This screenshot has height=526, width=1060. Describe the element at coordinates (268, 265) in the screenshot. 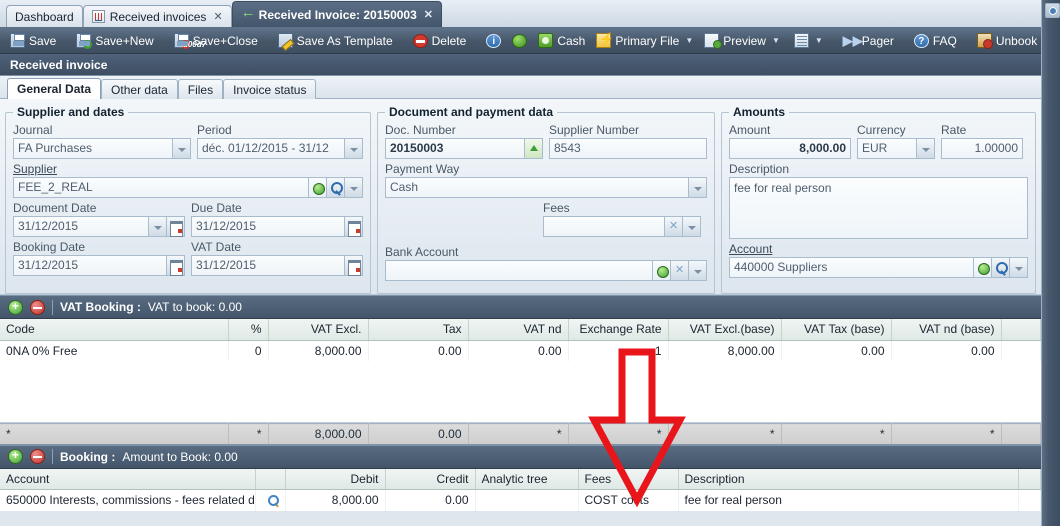

I see `vat-date-input: 31/12/2015` at that location.